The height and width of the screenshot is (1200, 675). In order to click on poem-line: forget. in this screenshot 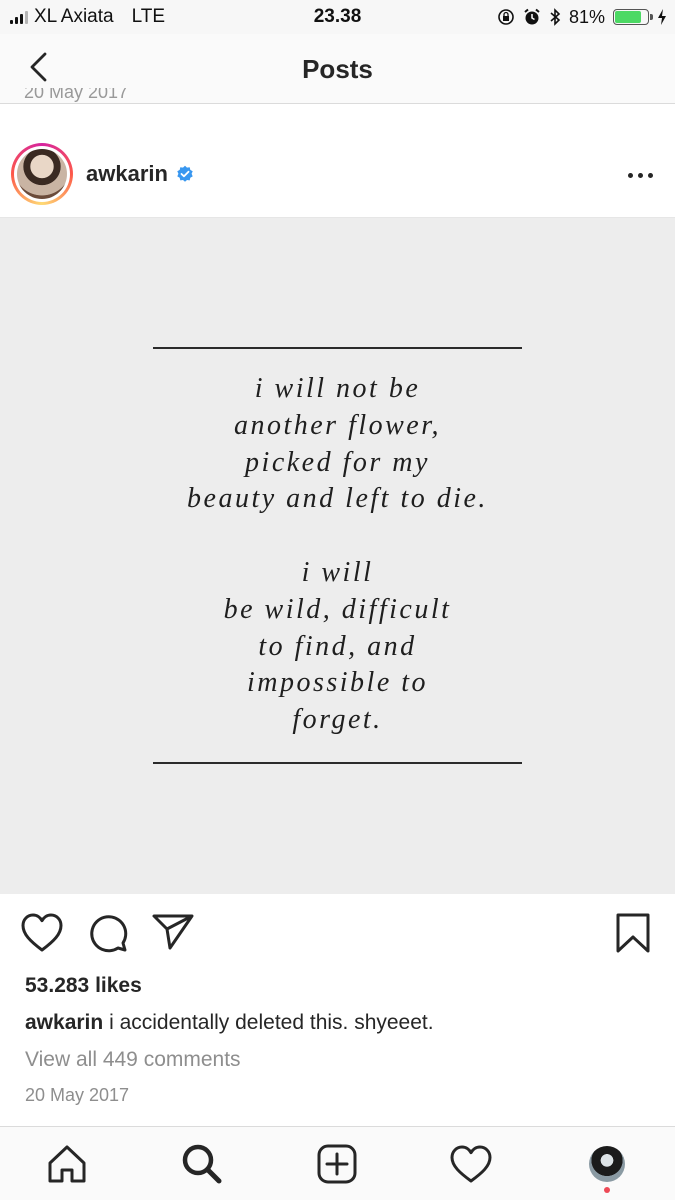, I will do `click(337, 720)`.